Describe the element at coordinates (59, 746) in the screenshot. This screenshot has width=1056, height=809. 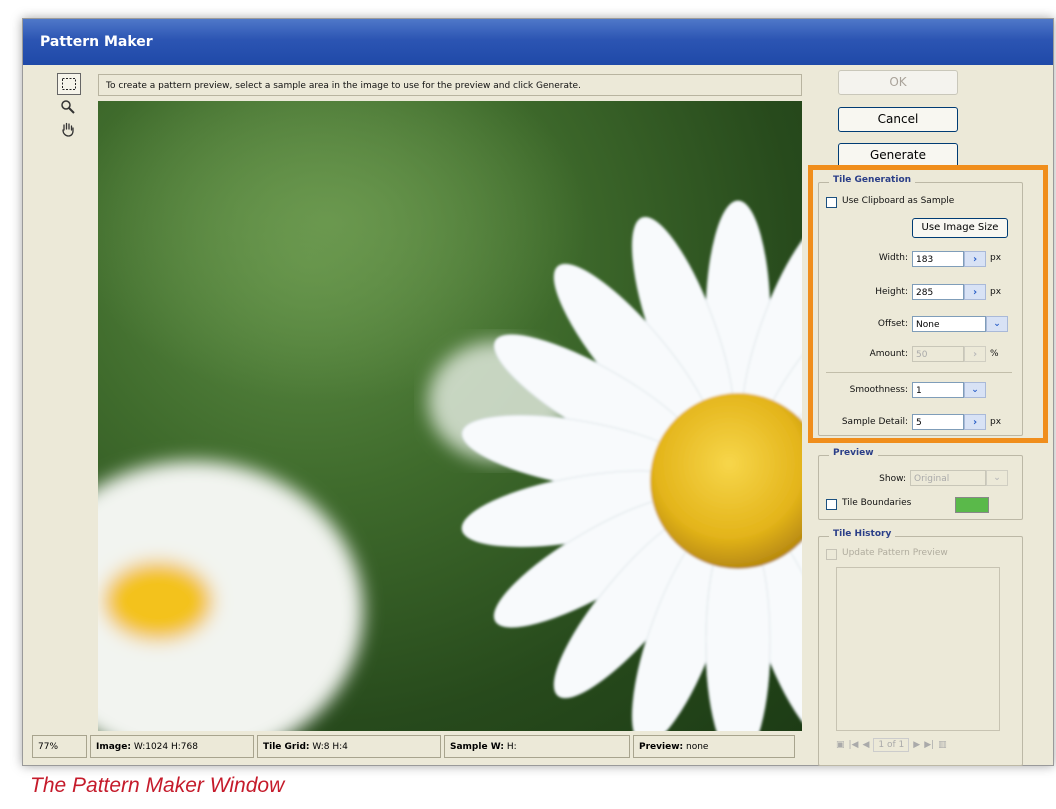
I see `zoom-level: 77%` at that location.